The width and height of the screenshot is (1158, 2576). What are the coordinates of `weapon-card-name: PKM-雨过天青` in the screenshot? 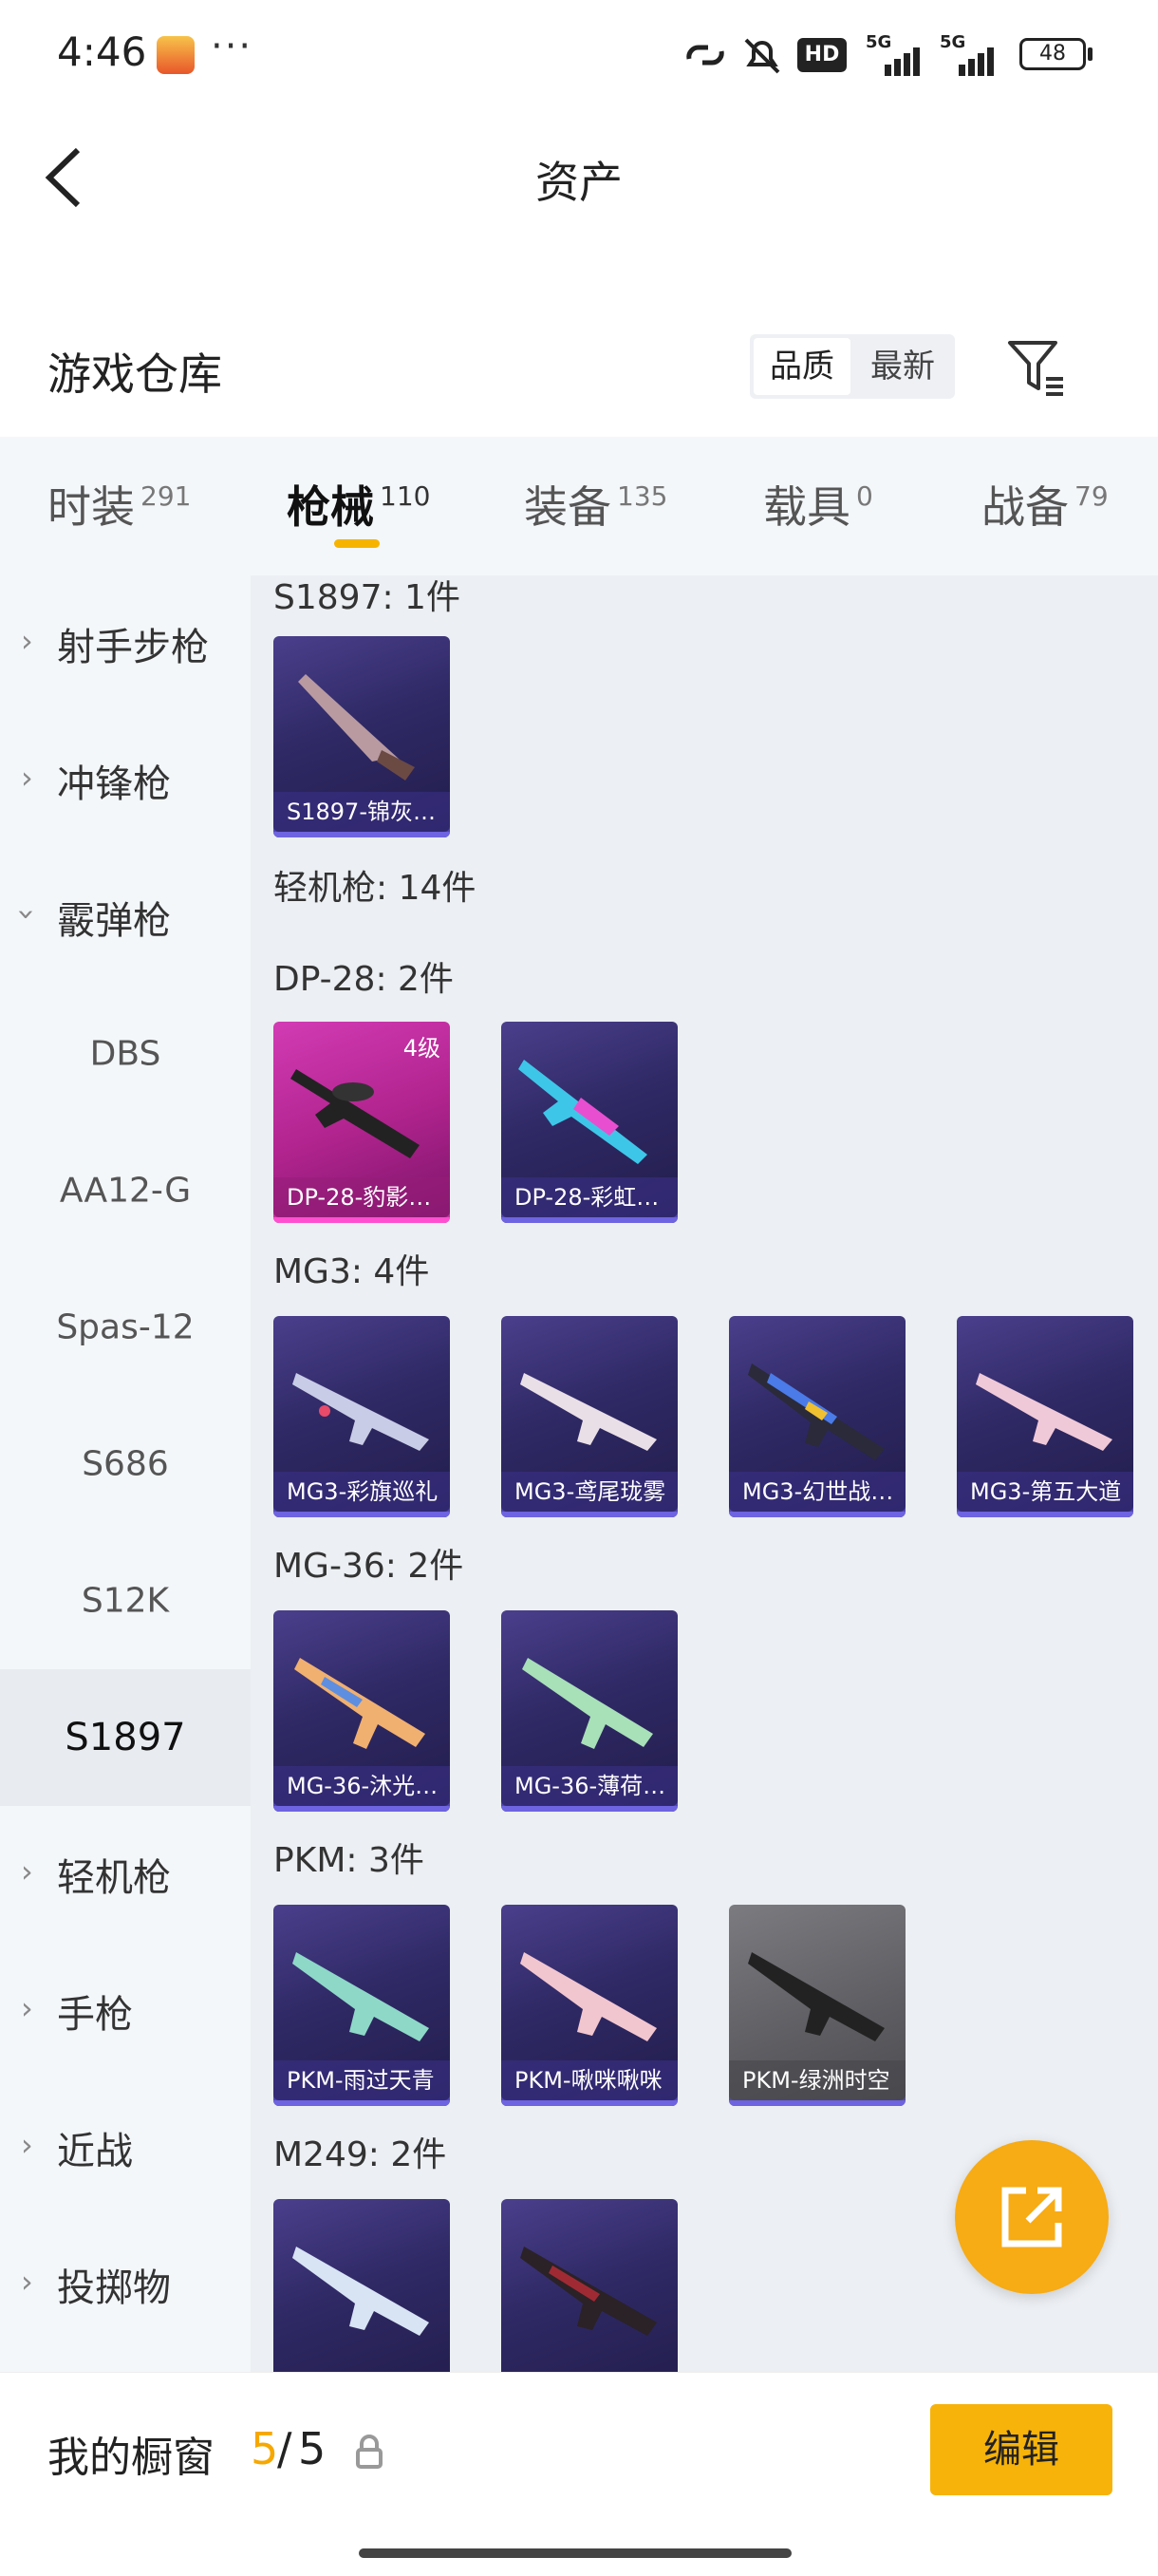 It's located at (361, 2080).